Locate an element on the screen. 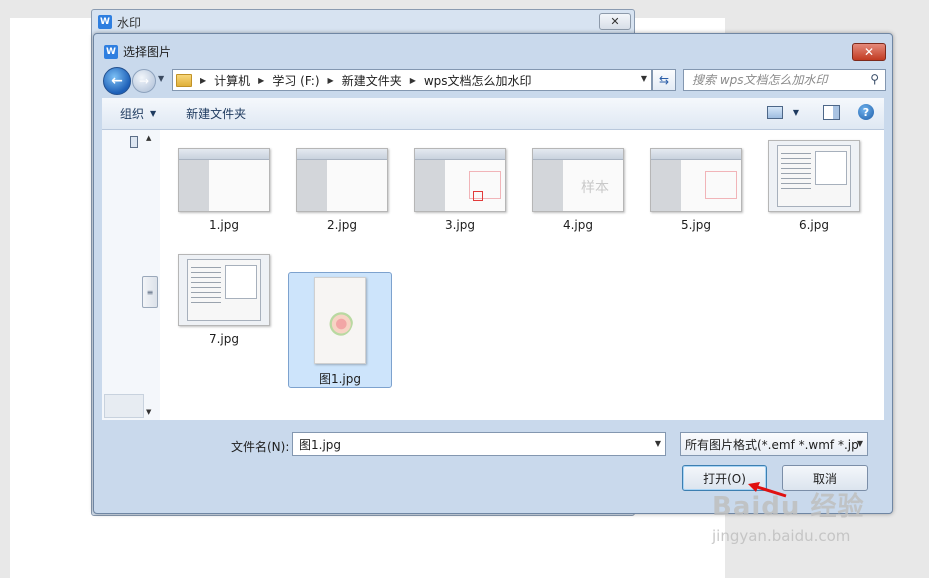 This screenshot has width=929, height=578. address-dropdown-icon: ▼ is located at coordinates (644, 78).